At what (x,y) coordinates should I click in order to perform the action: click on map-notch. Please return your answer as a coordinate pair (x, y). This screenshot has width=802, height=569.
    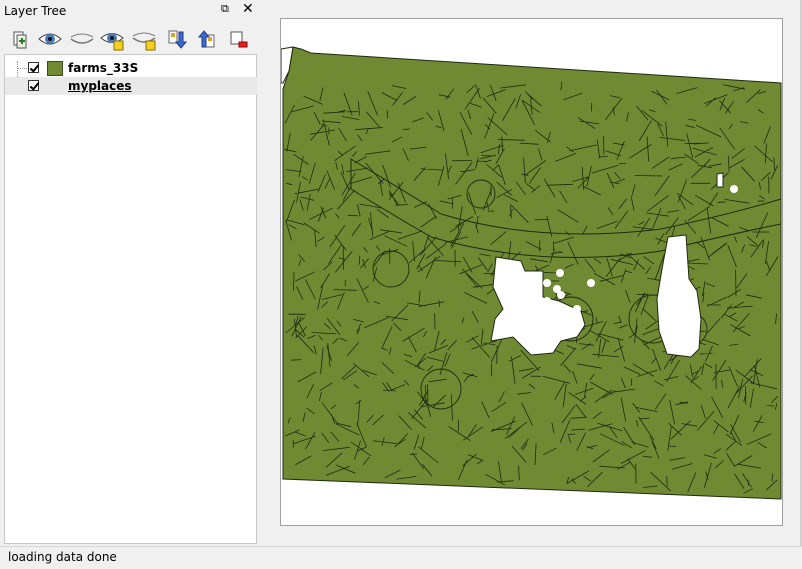
    Looking at the image, I should click on (720, 180).